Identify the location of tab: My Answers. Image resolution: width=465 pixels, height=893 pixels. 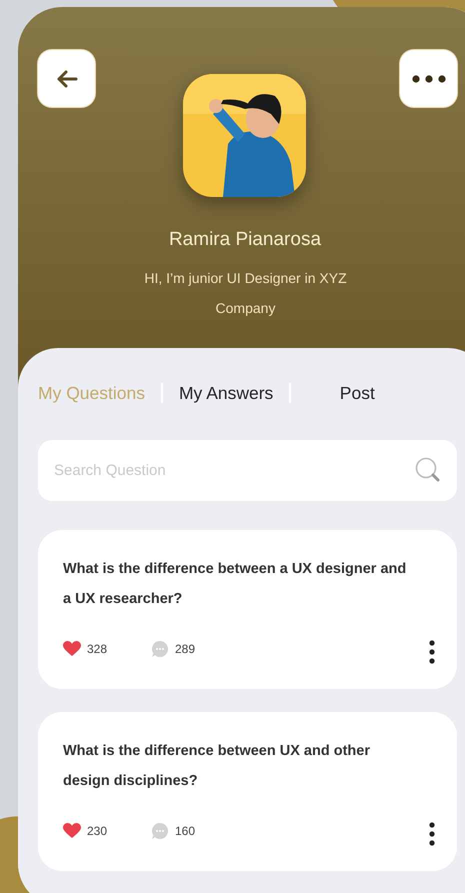
(226, 393).